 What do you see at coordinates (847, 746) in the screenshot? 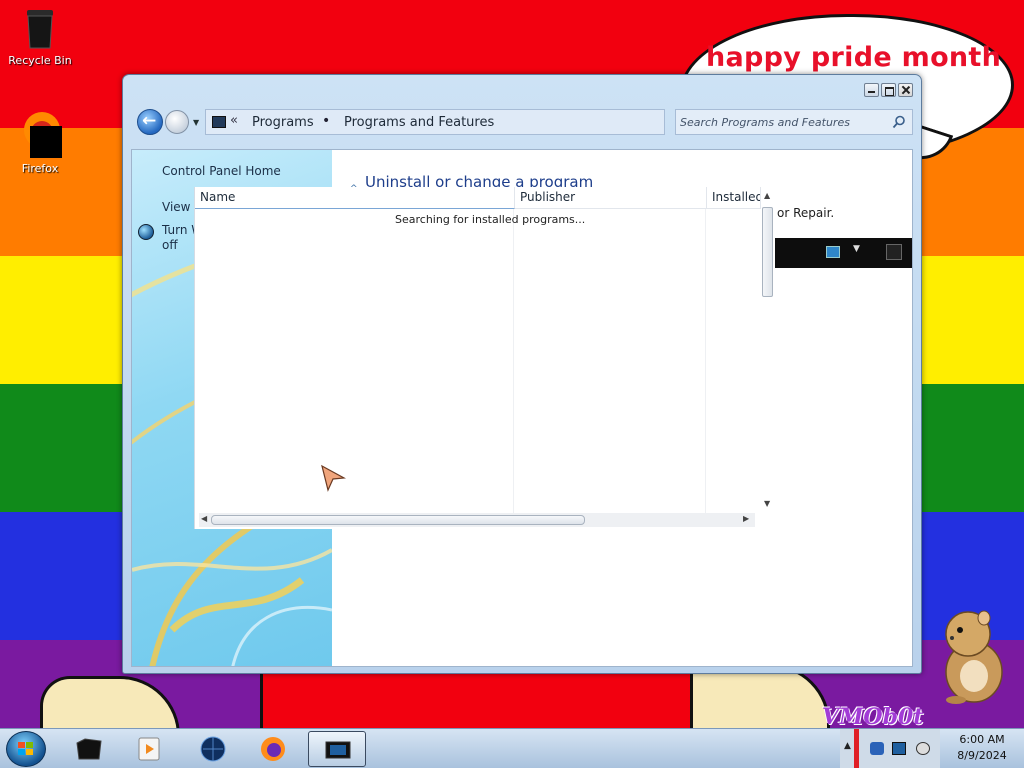
I see `show-hidden-icons-button: ▲` at bounding box center [847, 746].